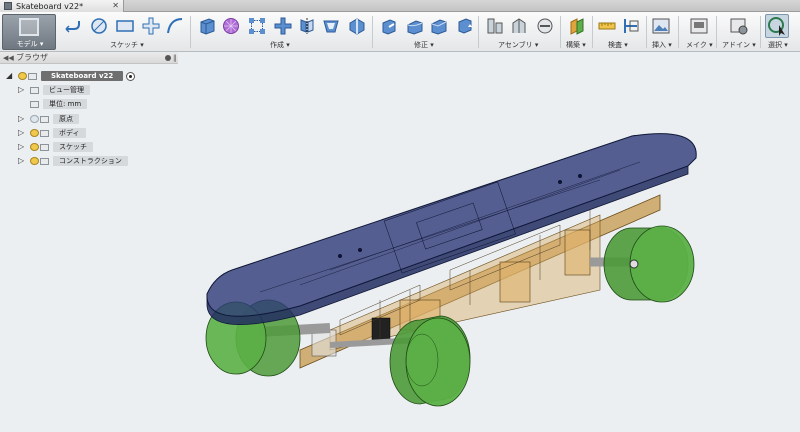  Describe the element at coordinates (90, 161) in the screenshot. I see `browser-item-label: コンストラクション` at that location.